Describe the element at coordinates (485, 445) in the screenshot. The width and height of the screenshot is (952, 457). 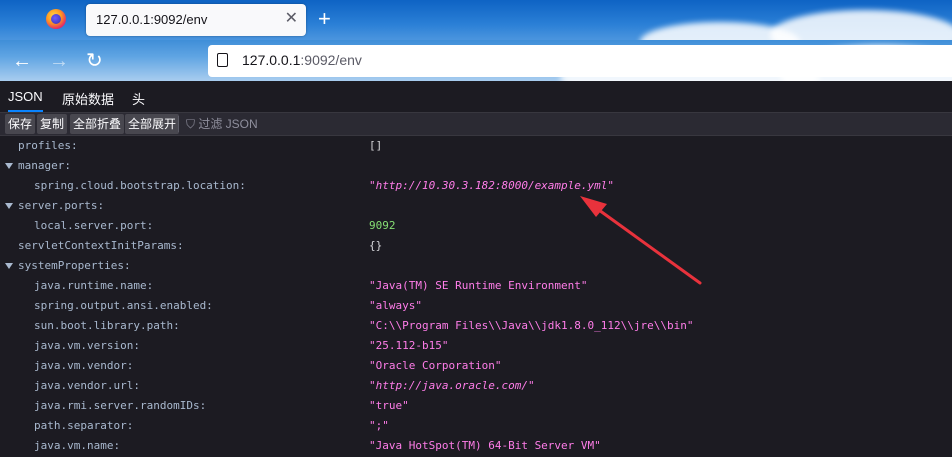
I see `json-value: "Java HotSpot(TM) 64-Bit Server VM"` at that location.